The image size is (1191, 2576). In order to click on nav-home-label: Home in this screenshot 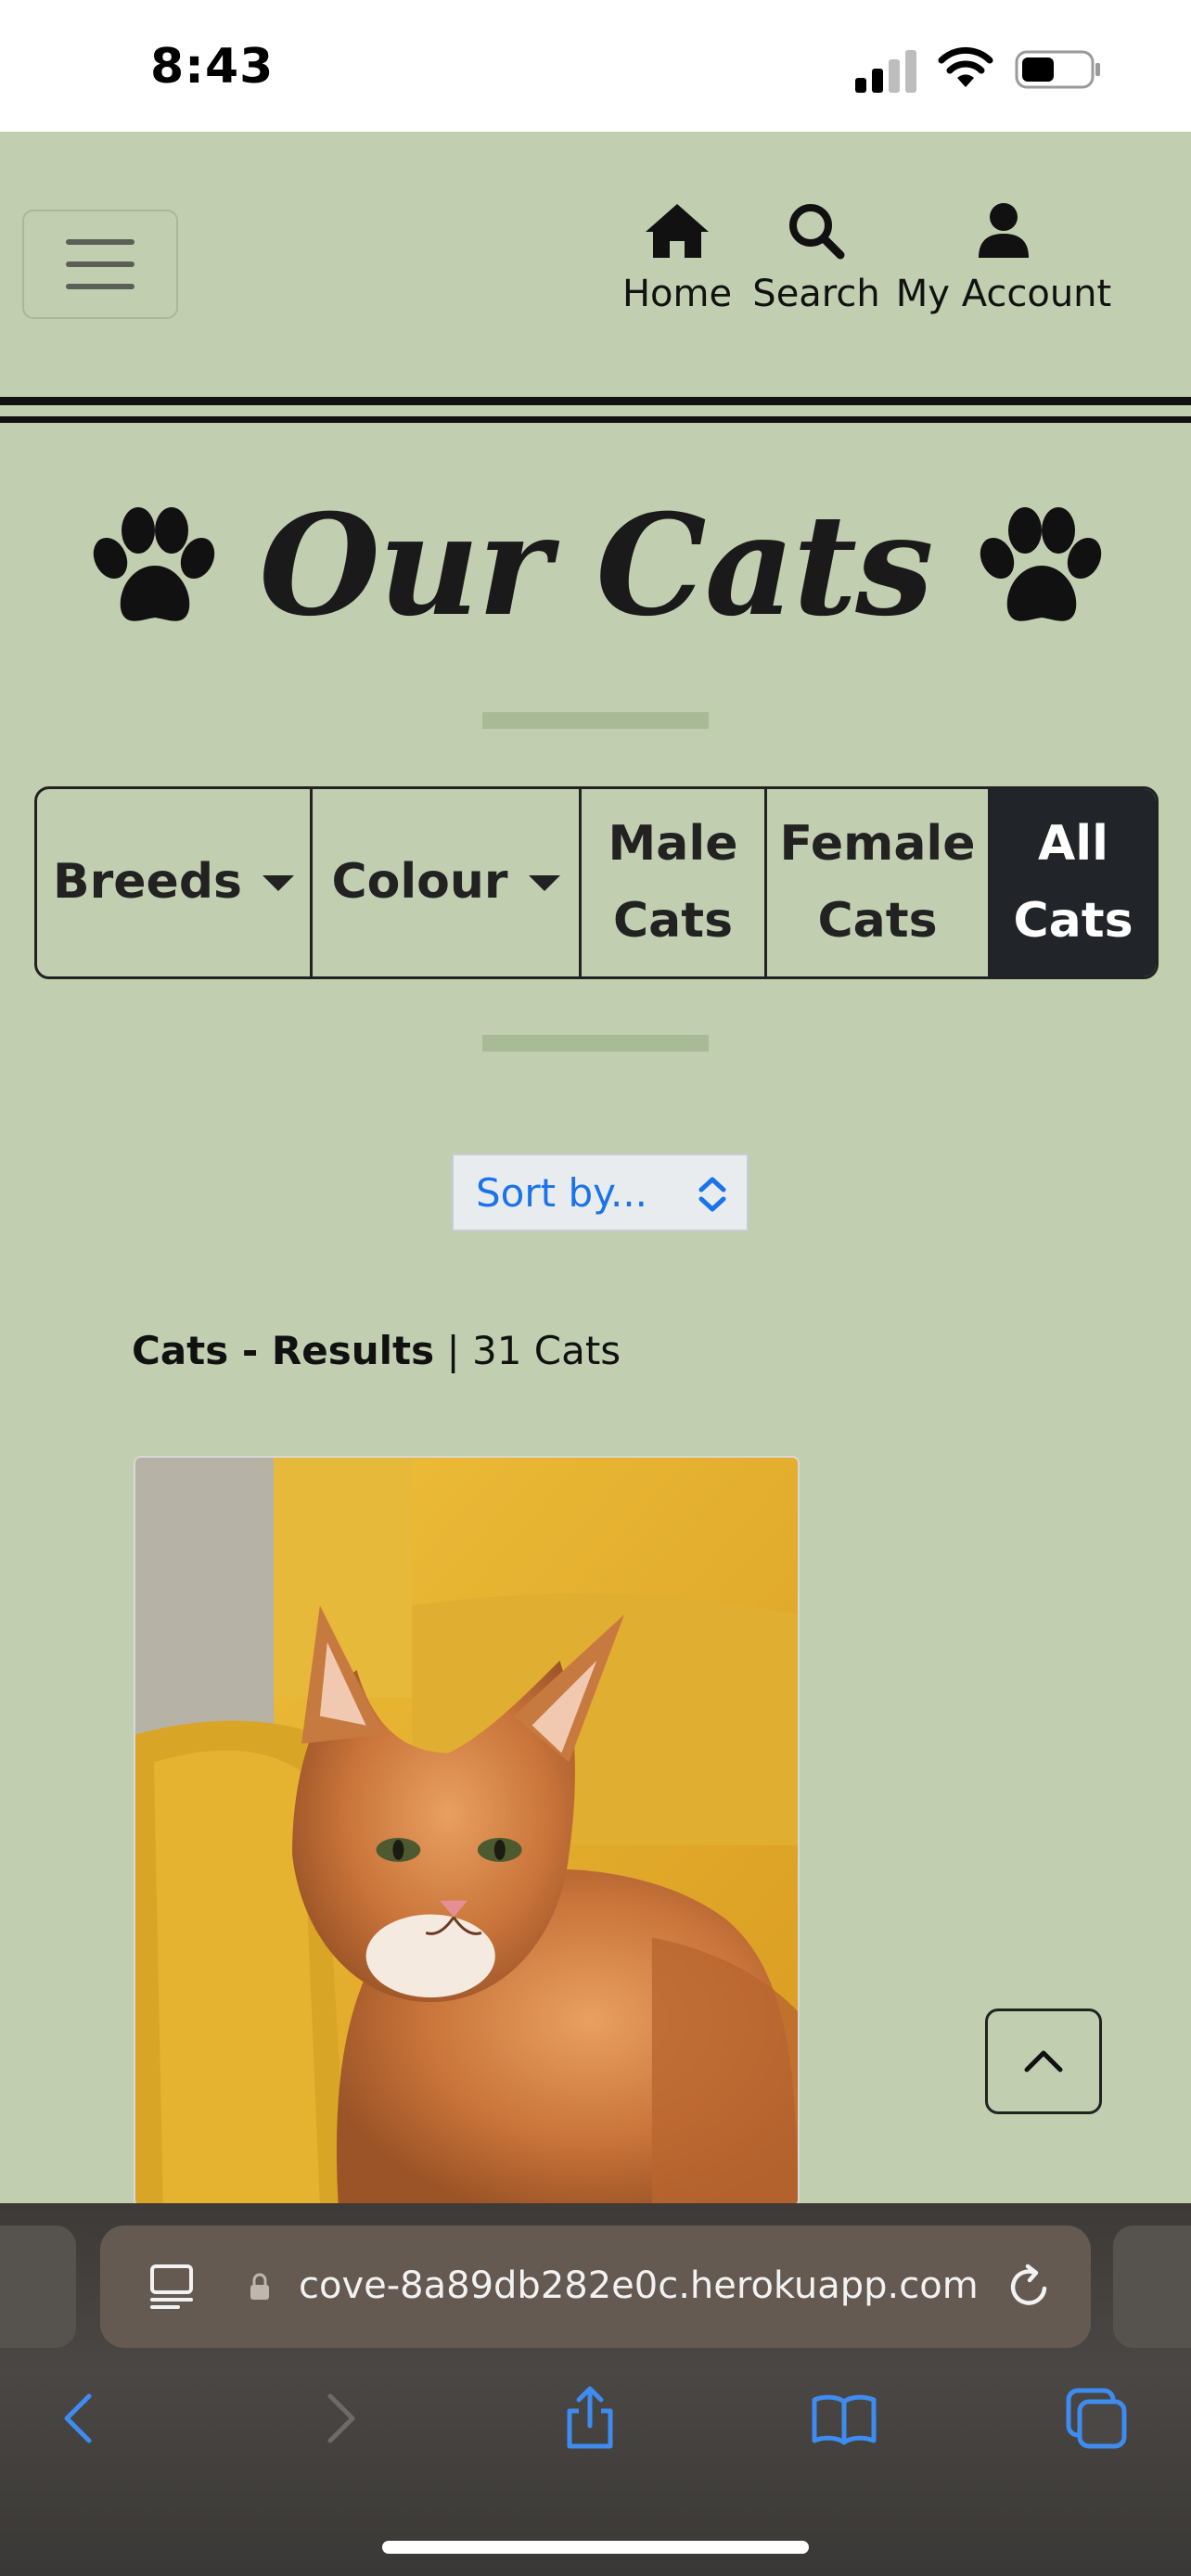, I will do `click(677, 294)`.